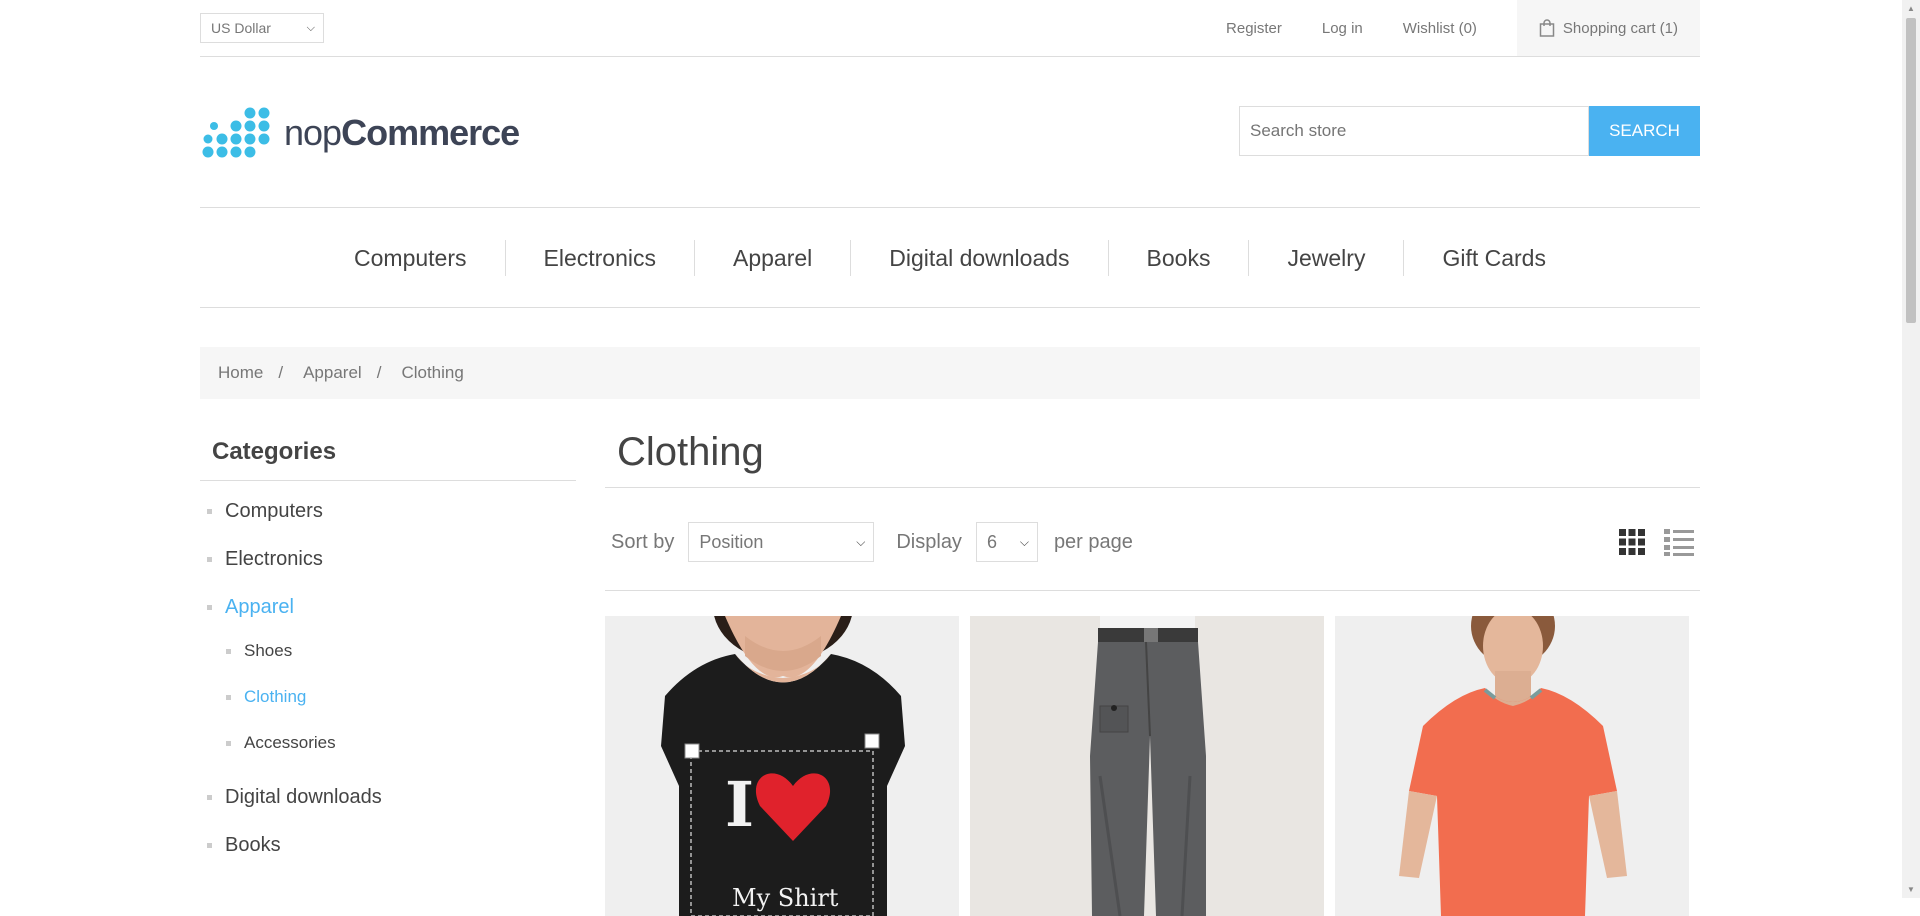 This screenshot has height=916, width=1920. Describe the element at coordinates (388, 752) in the screenshot. I see `subcategory-accessories: Accessories` at that location.